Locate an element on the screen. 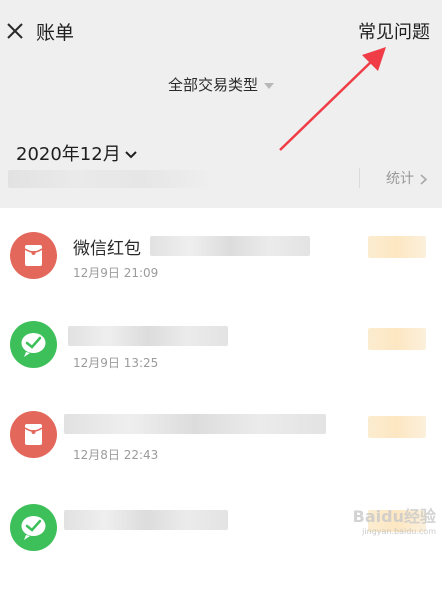 The image size is (442, 590). month-selector: 2020年12月 is located at coordinates (76, 153).